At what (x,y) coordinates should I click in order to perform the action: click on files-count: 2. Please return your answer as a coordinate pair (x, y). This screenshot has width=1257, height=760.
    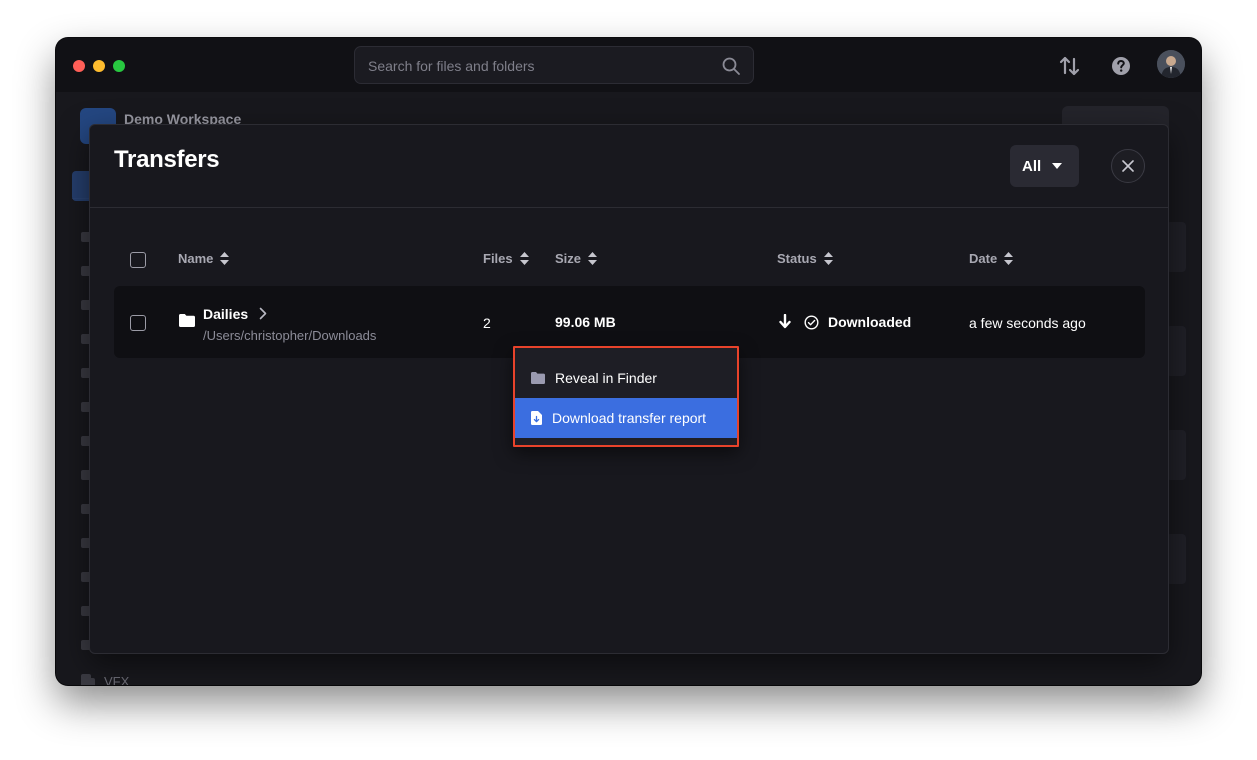
    Looking at the image, I should click on (487, 323).